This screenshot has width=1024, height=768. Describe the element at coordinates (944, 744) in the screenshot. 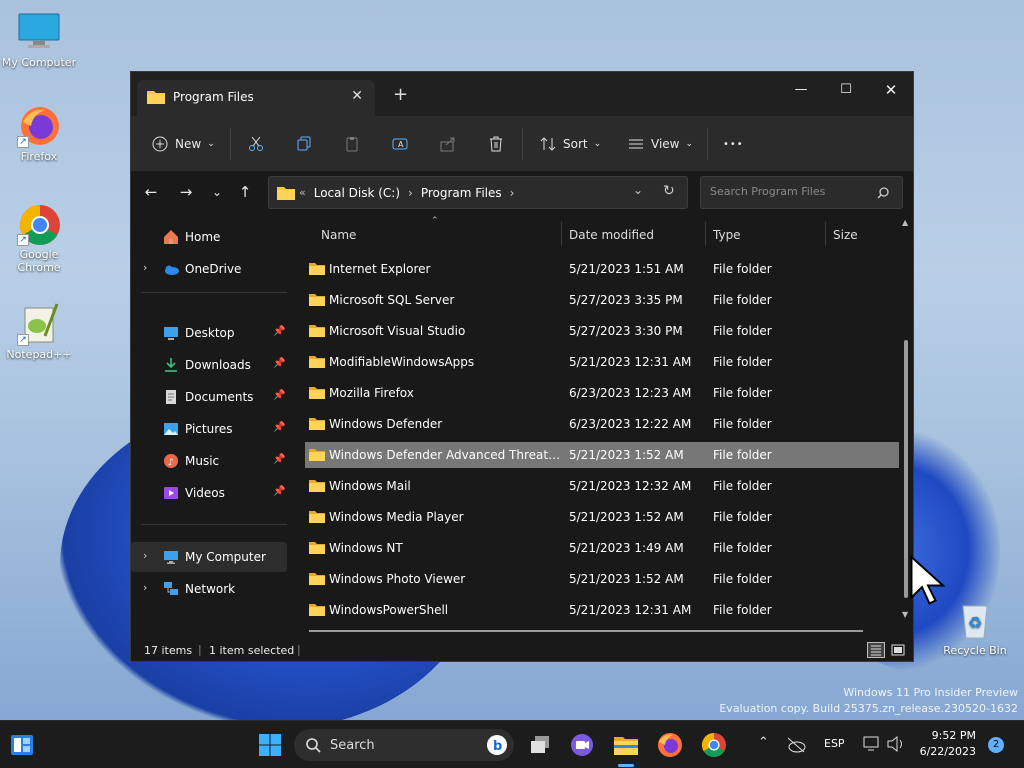

I see `clock: 9:52 PM 6/22/2023` at that location.